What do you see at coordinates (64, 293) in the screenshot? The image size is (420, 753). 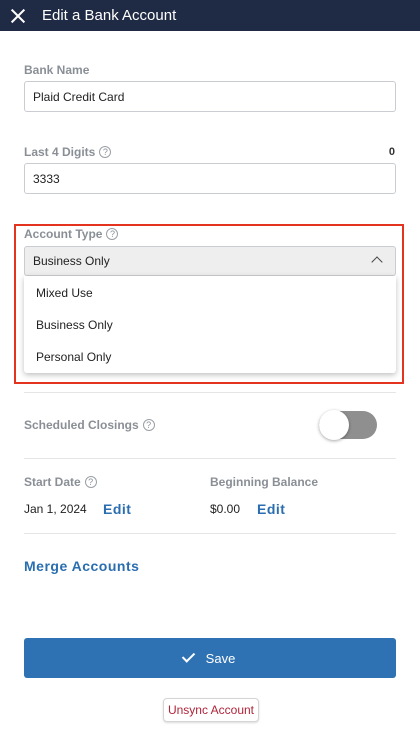 I see `option-mixed-use: Mixed Use` at bounding box center [64, 293].